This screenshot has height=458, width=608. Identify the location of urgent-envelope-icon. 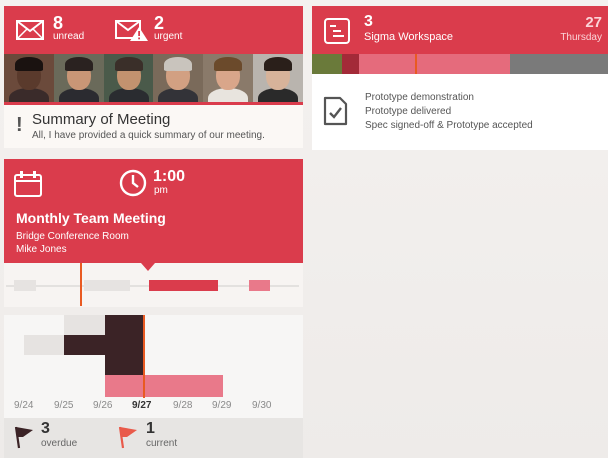
(132, 32).